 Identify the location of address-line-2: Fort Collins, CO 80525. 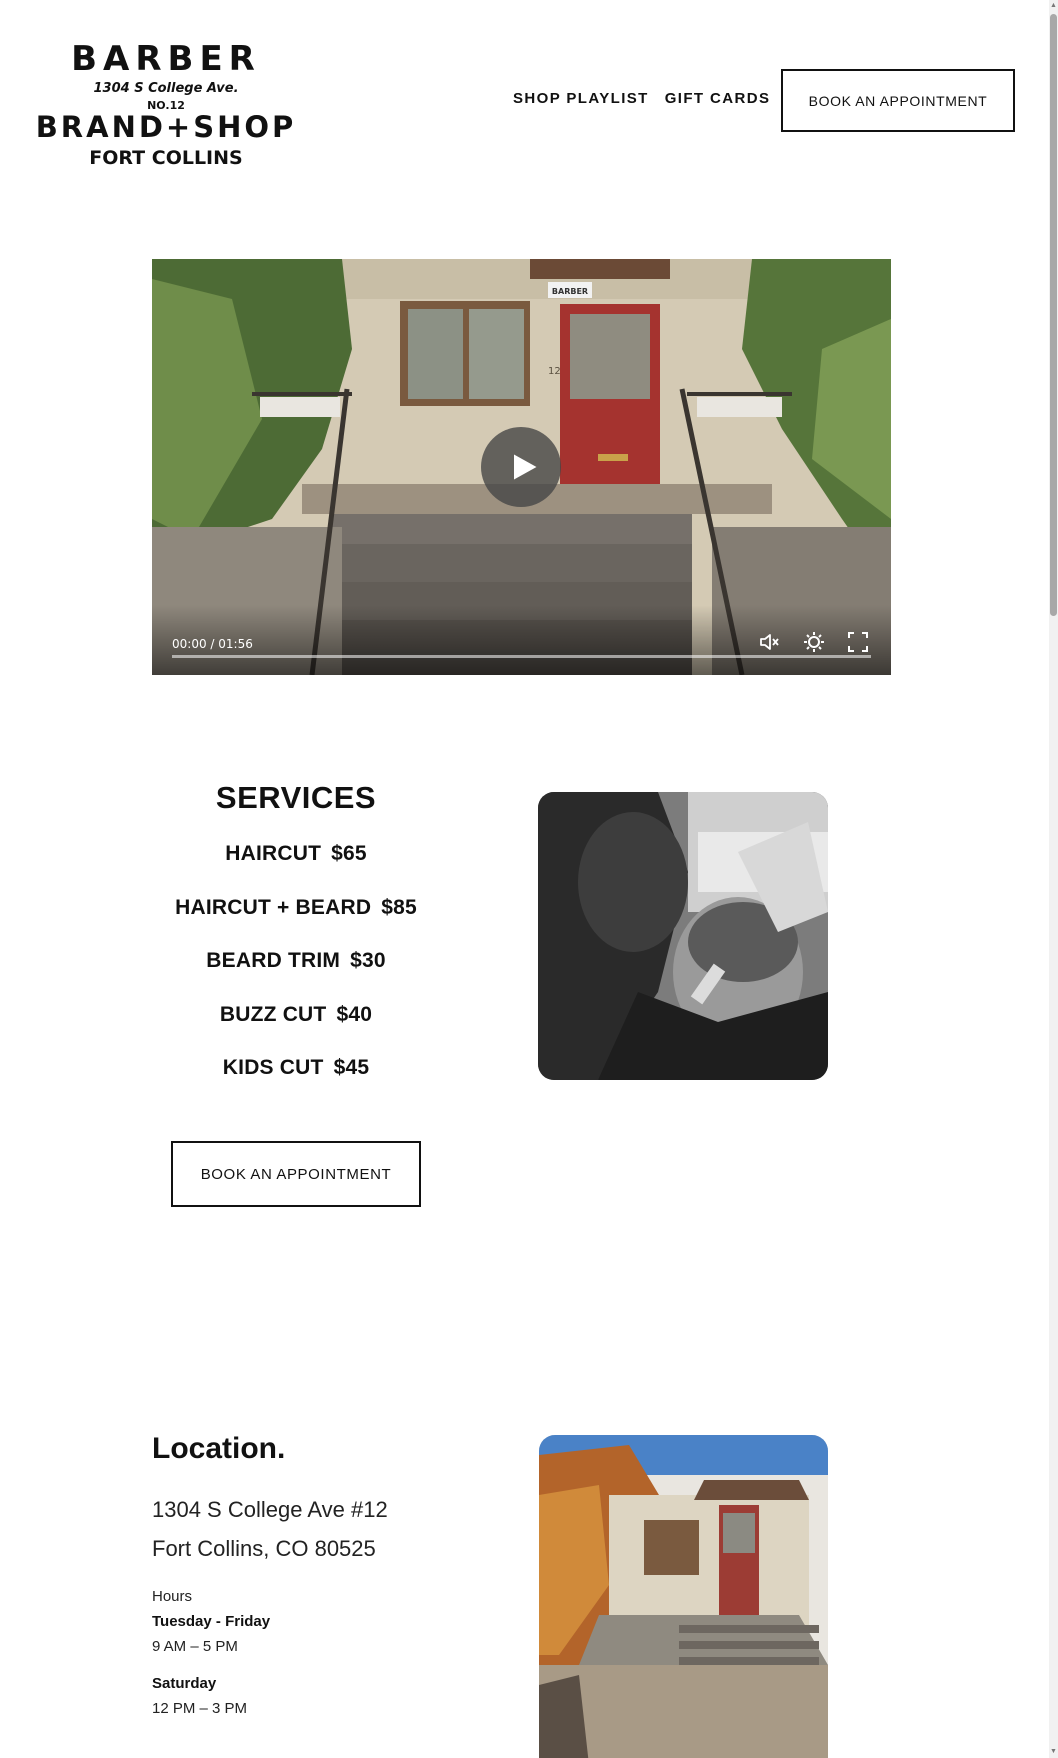
(264, 1548).